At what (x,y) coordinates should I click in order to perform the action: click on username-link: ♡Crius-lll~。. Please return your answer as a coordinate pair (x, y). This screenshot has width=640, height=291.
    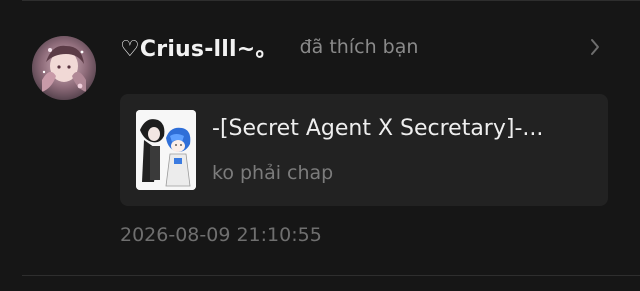
    Looking at the image, I should click on (199, 47).